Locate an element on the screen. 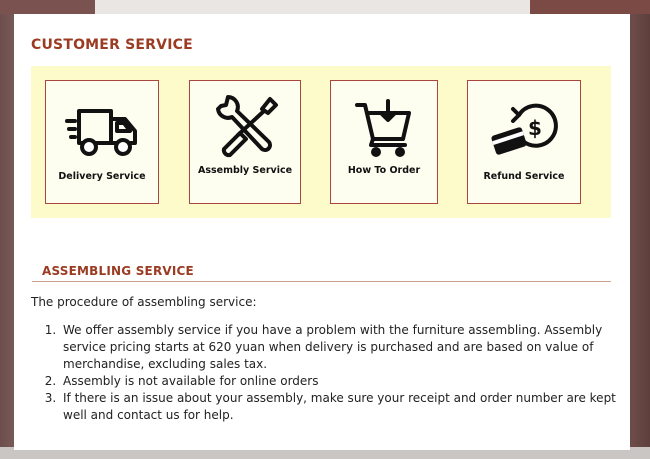  background-top-strip is located at coordinates (325, 7).